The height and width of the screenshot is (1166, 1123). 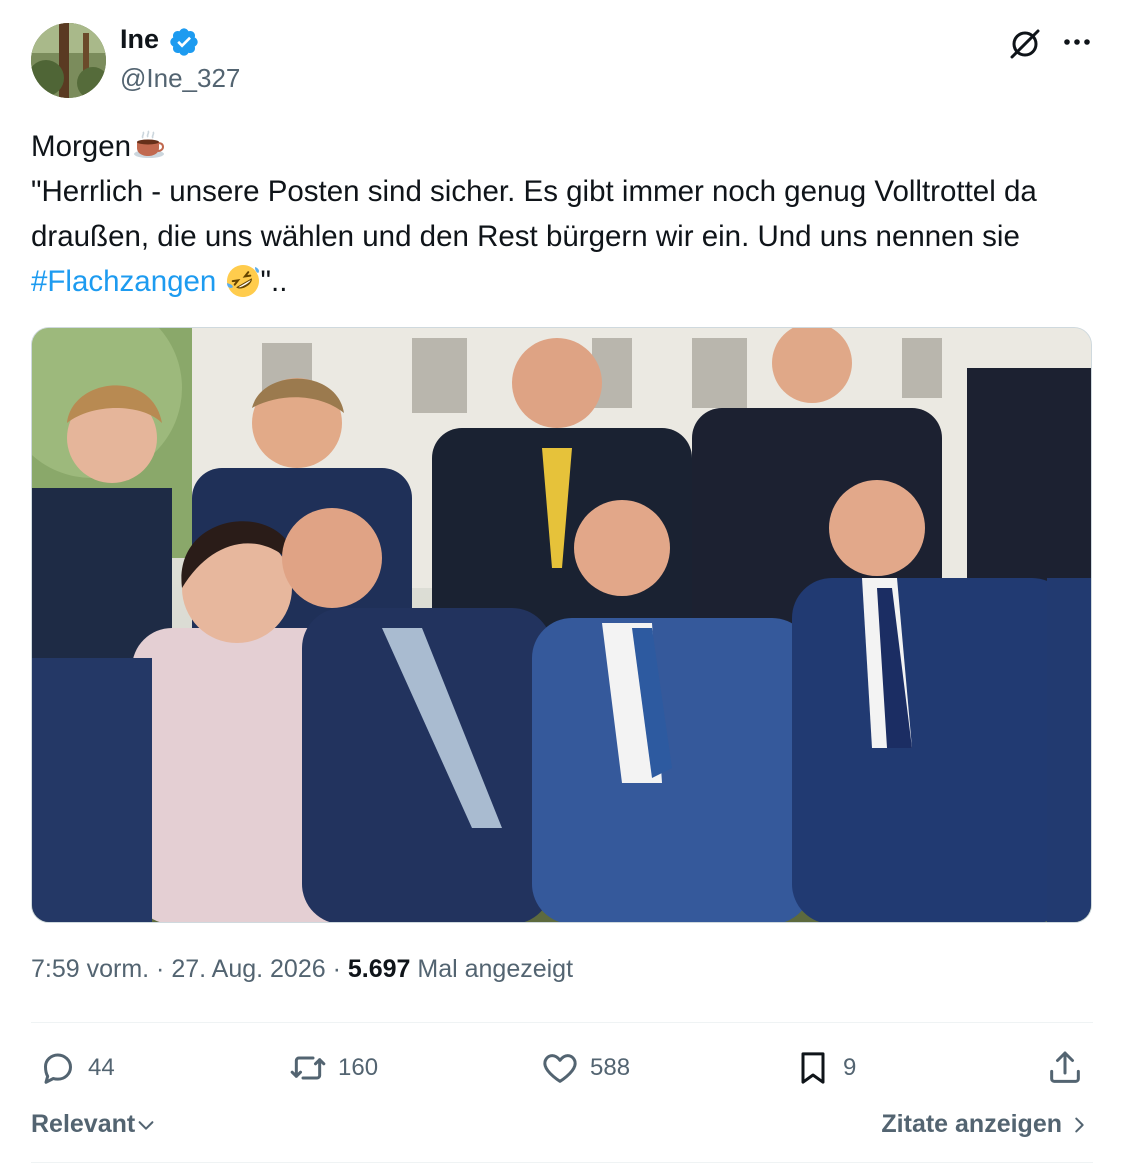 I want to click on tweet-text-suffix: ".., so click(x=274, y=281).